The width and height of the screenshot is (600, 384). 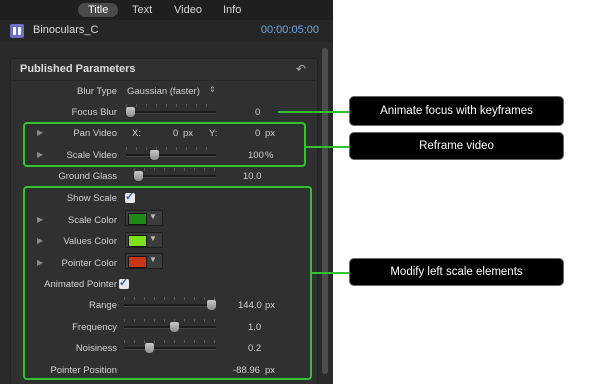 I want to click on blur-type-label: Blur Type, so click(x=97, y=91).